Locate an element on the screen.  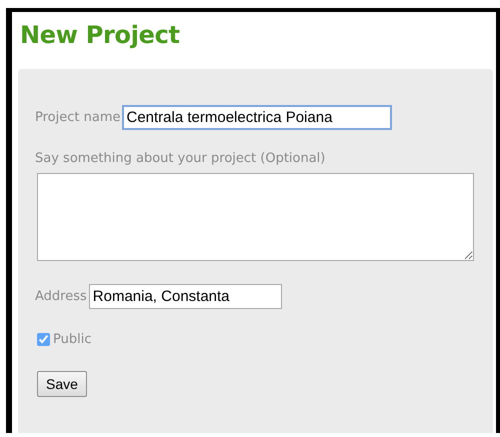
text-field: Romania, Constanta is located at coordinates (185, 296).